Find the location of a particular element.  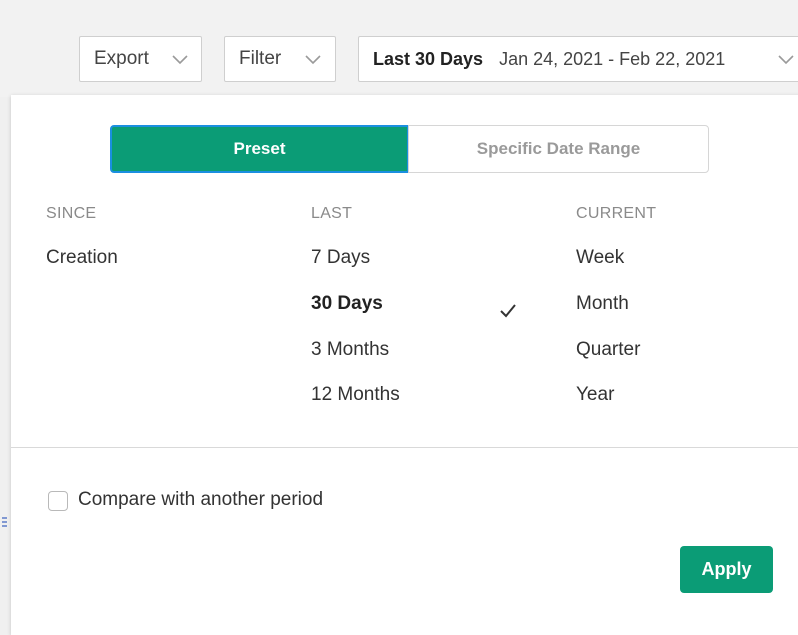

divider is located at coordinates (404, 447).